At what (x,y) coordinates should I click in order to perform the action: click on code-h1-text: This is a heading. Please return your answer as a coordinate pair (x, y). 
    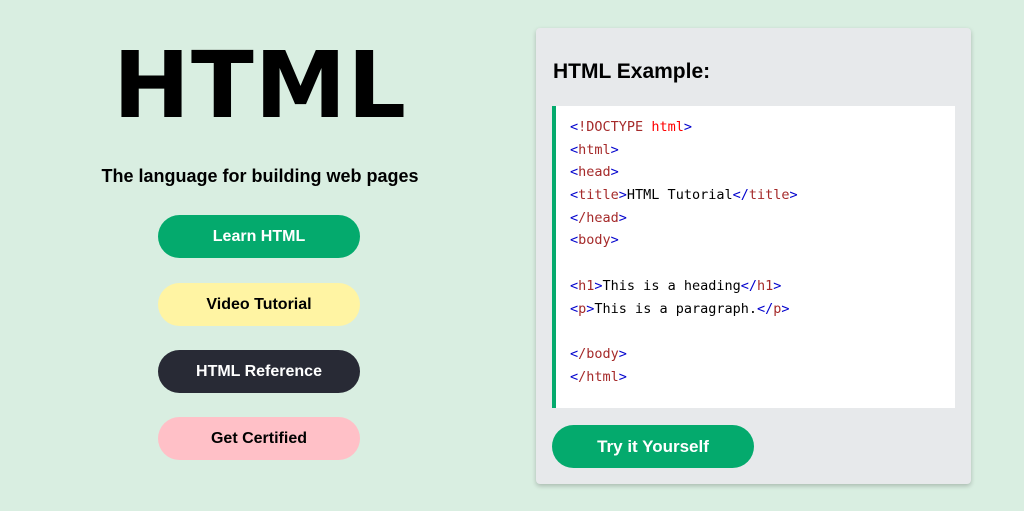
    Looking at the image, I should click on (671, 285).